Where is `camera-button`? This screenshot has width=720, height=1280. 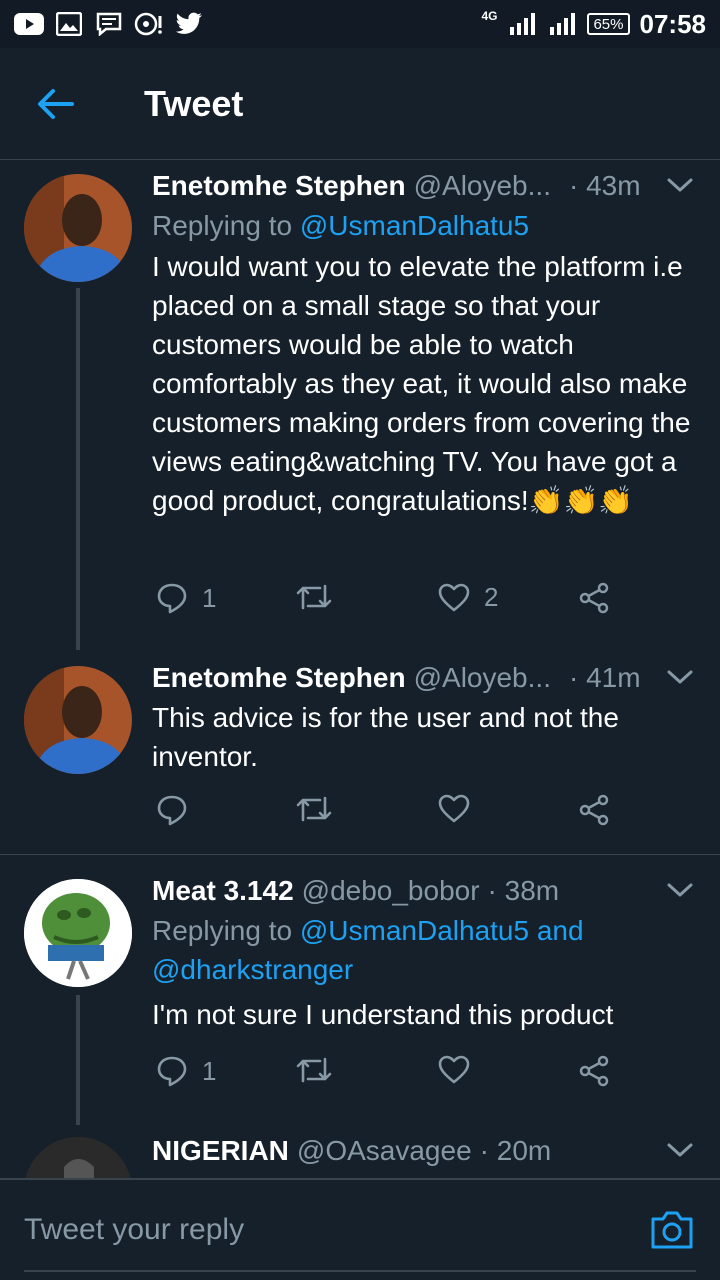 camera-button is located at coordinates (672, 1230).